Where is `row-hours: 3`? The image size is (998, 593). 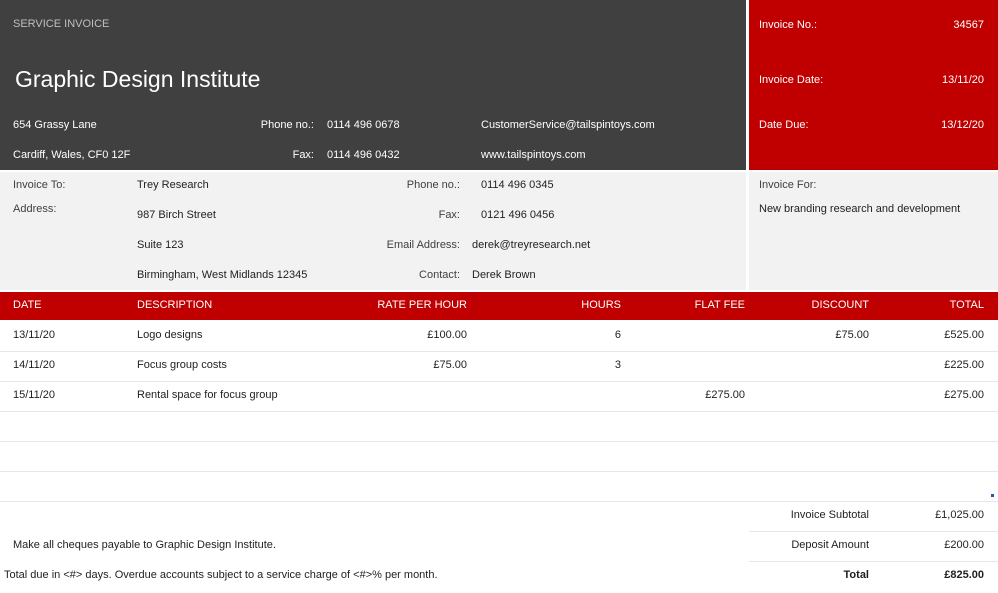 row-hours: 3 is located at coordinates (617, 365).